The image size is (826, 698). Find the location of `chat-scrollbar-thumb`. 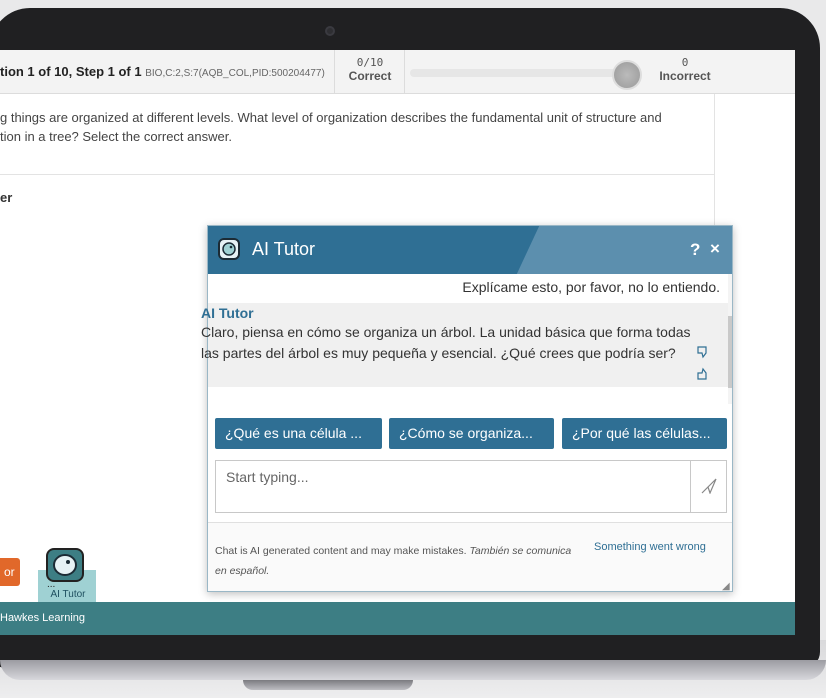

chat-scrollbar-thumb is located at coordinates (730, 352).